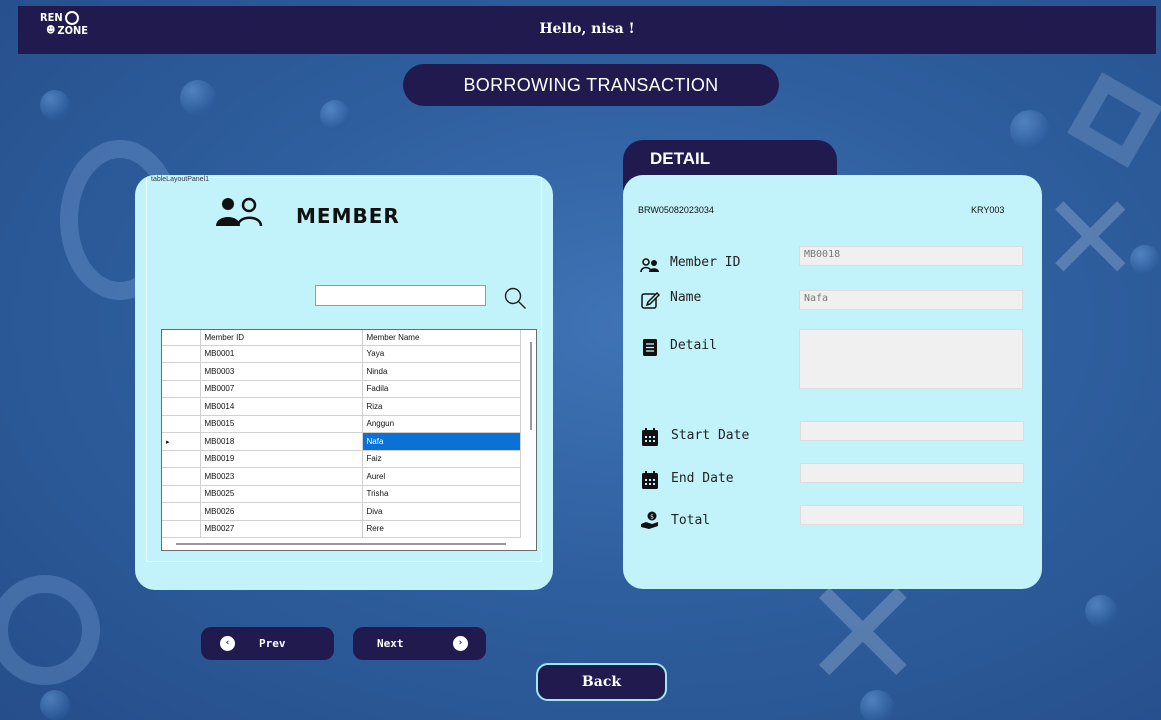 Image resolution: width=1161 pixels, height=720 pixels. I want to click on table-row: MB0023 Aurel, so click(341, 476).